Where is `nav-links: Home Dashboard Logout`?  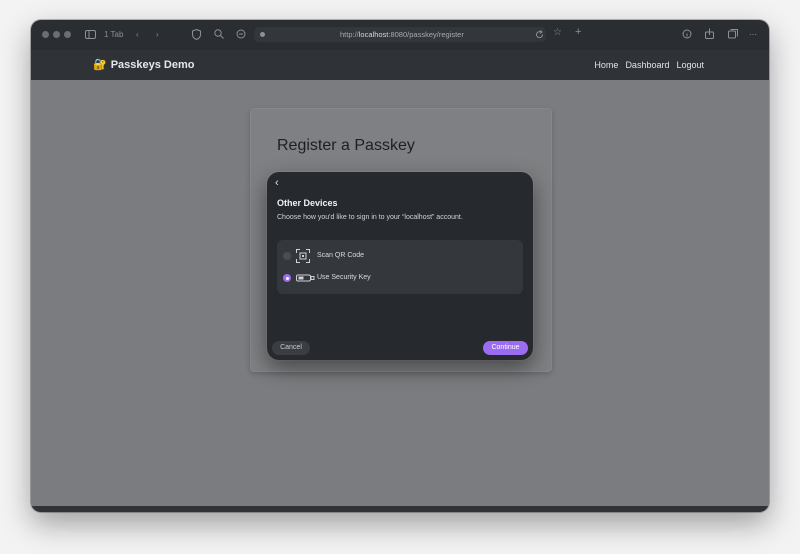 nav-links: Home Dashboard Logout is located at coordinates (645, 65).